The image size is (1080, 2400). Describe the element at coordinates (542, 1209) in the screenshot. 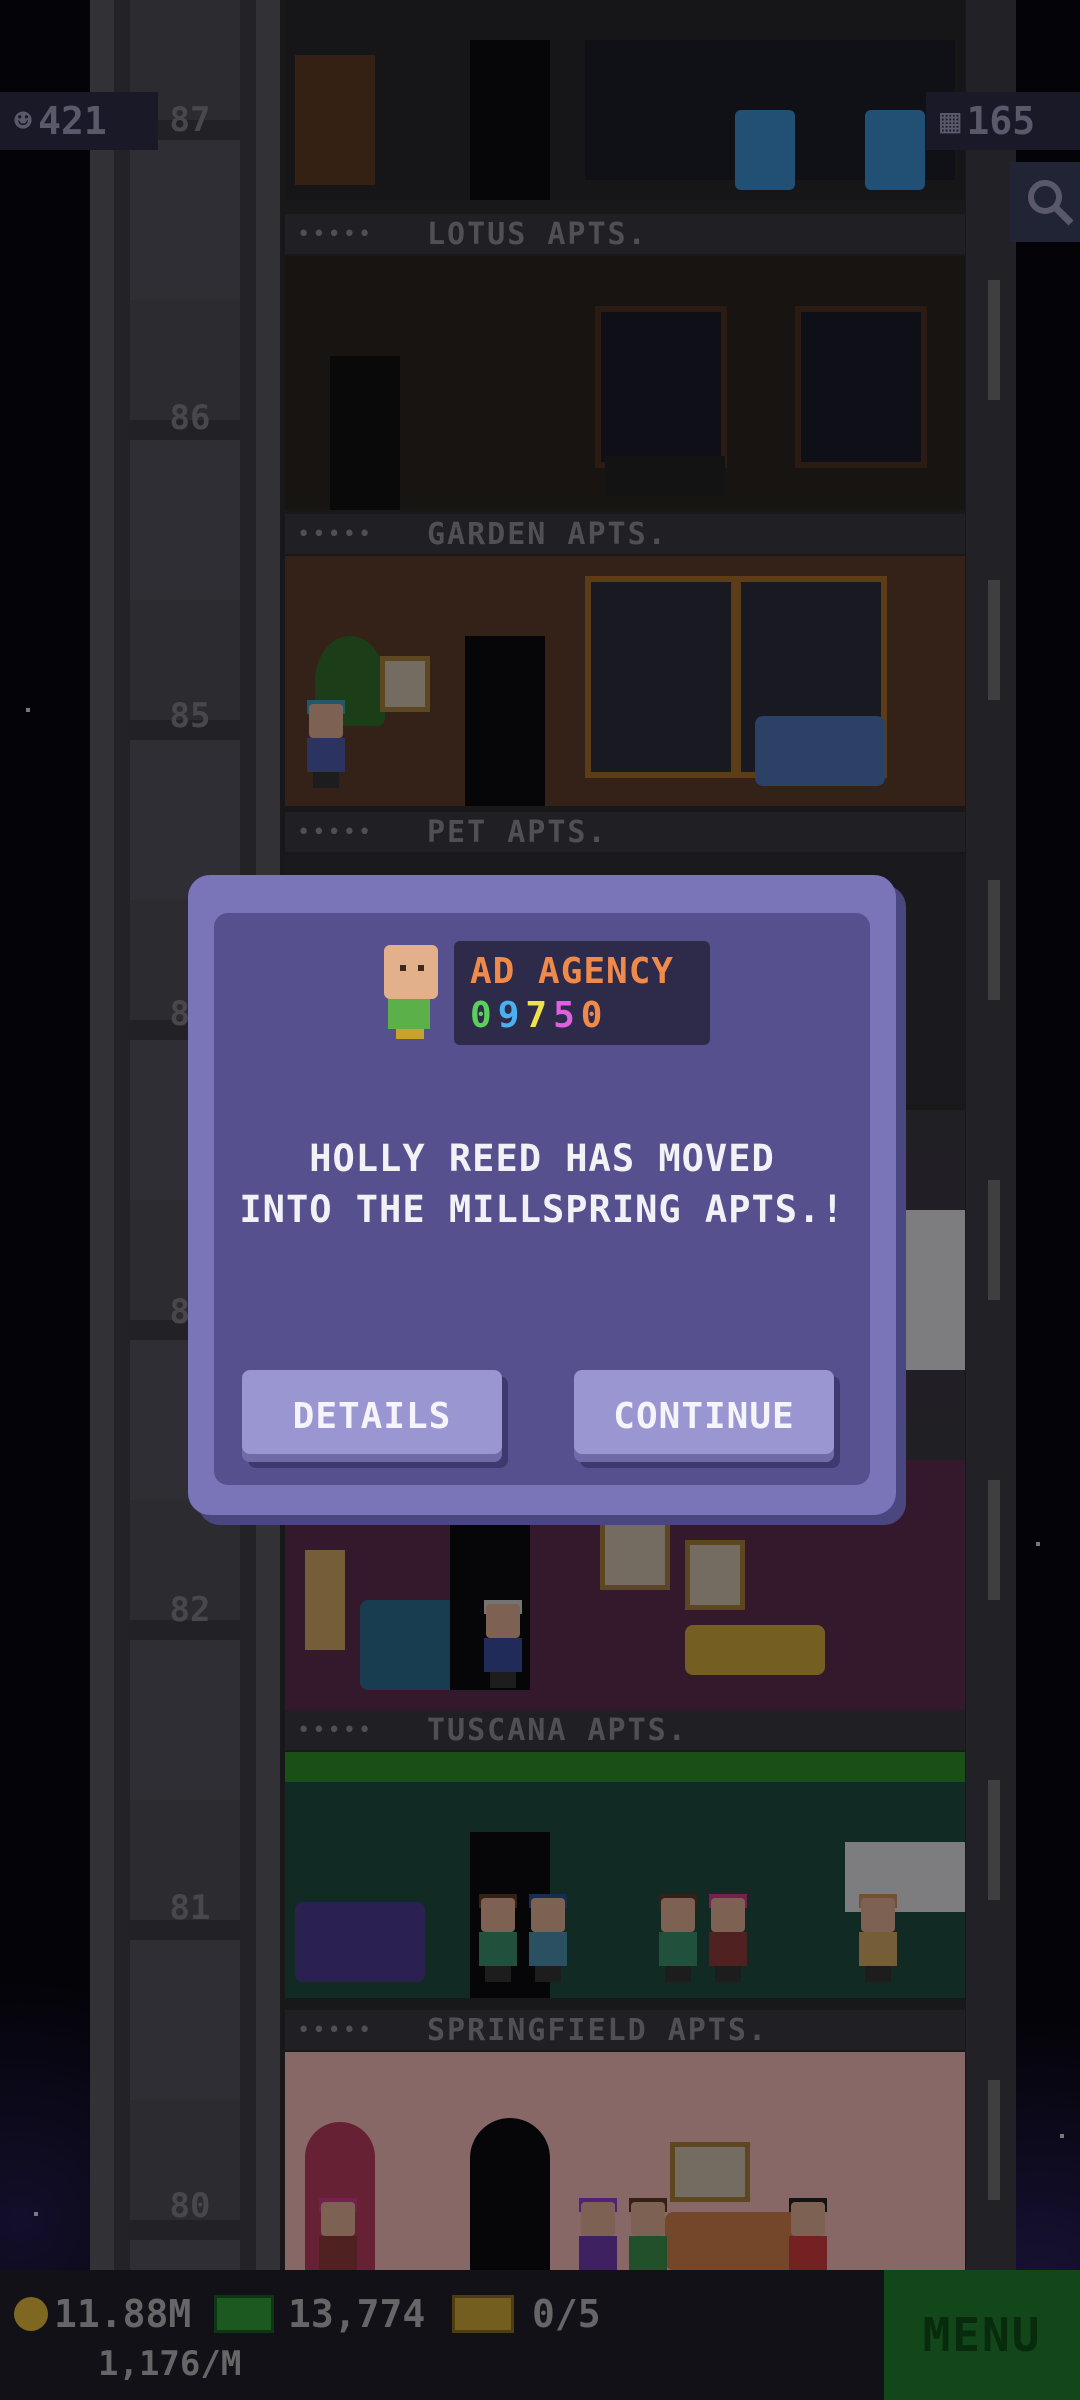

I see `dialog-message-line2: INTO THE MILLSPRING APTS.!` at that location.